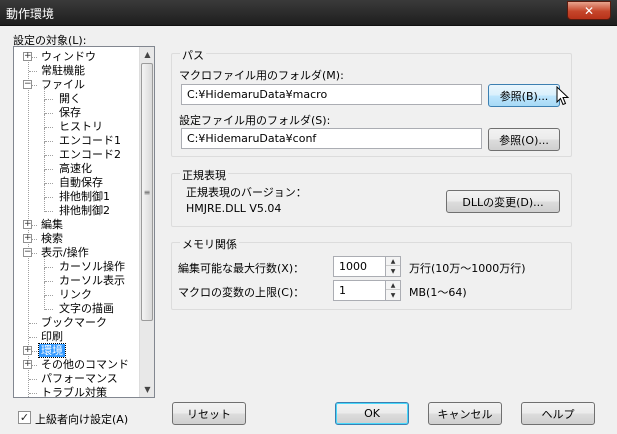  What do you see at coordinates (331, 138) in the screenshot?
I see `config-folder-input: C:¥HidemaruData¥conf` at bounding box center [331, 138].